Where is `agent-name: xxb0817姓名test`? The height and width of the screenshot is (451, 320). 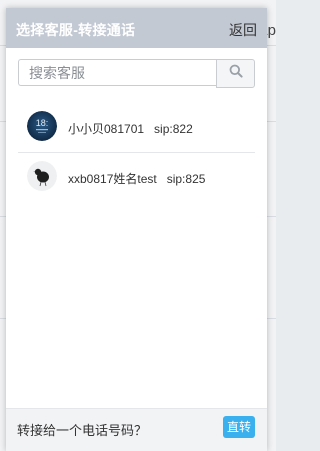 agent-name: xxb0817姓名test is located at coordinates (112, 179).